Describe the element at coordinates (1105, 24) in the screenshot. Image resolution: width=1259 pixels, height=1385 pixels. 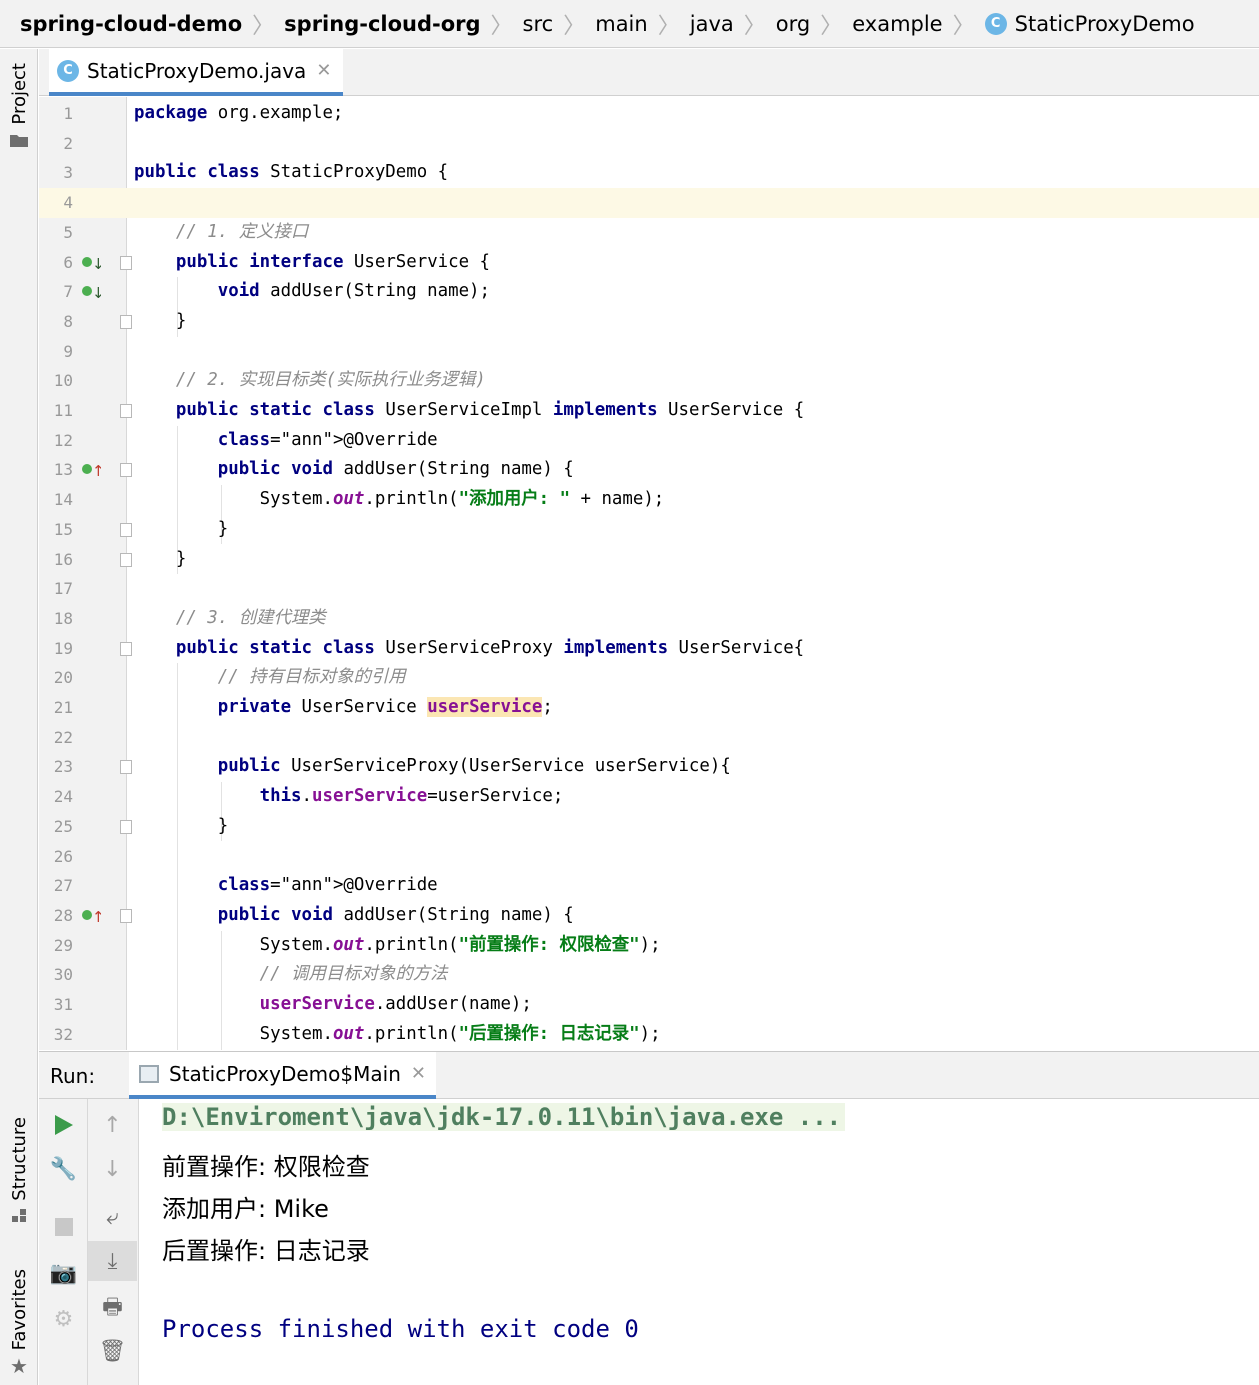
I see `breadcrumb-item-class: StaticProxyDemo` at that location.